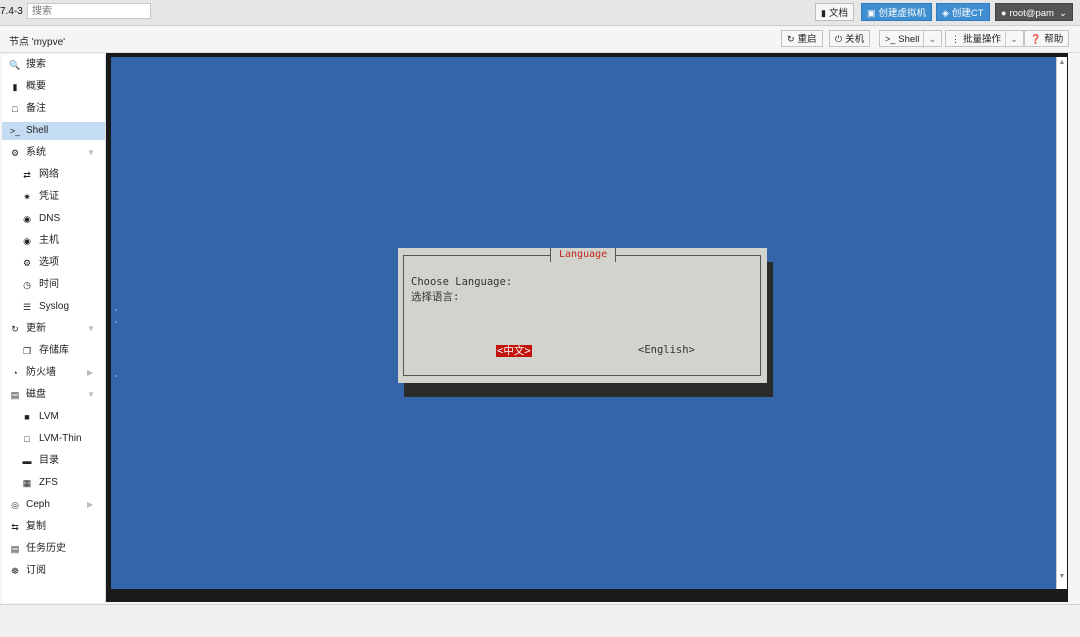  I want to click on sidebar-item-repositories: ❐ 存储库, so click(53, 351).